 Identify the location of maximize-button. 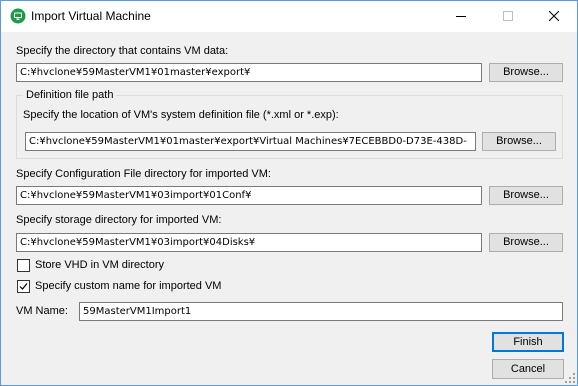
(508, 16).